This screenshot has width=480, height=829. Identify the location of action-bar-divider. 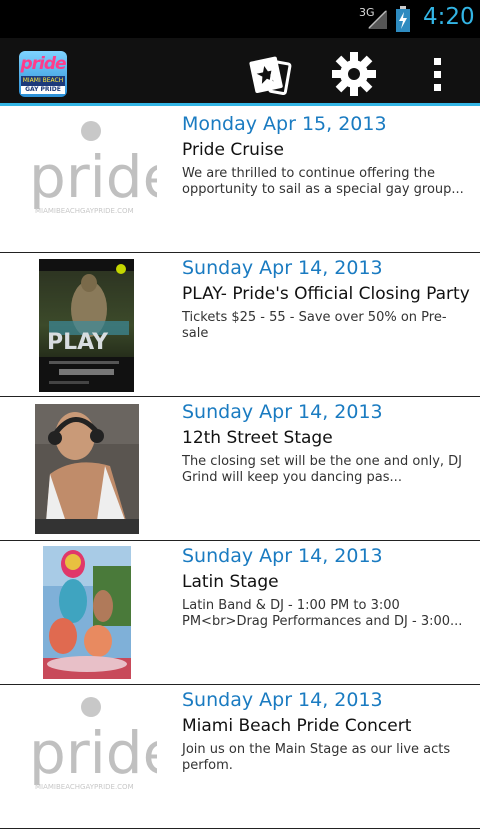
(240, 104).